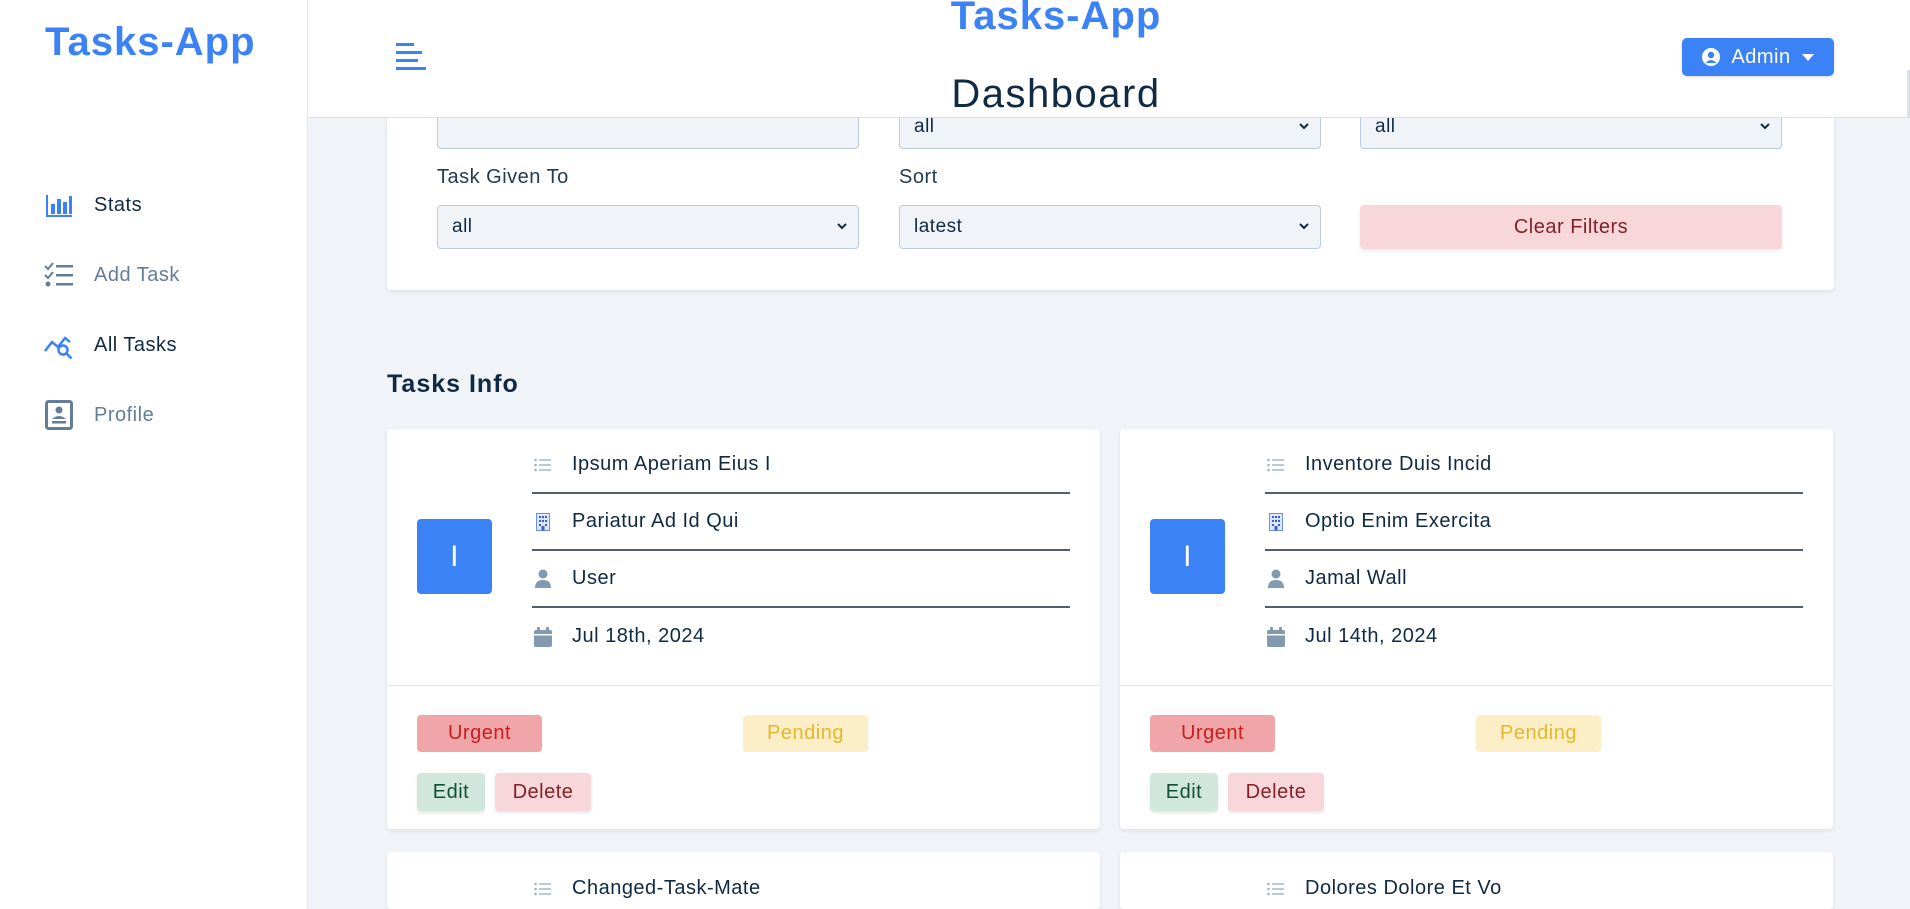  What do you see at coordinates (1571, 227) in the screenshot?
I see `clear-filters-button: Clear Filters` at bounding box center [1571, 227].